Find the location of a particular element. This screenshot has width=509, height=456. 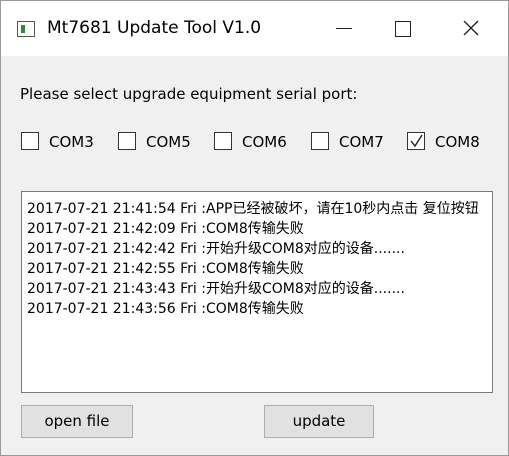

port-checkbox-group: COM3 COM5 COM6 COM7 COM8 is located at coordinates (254, 143).